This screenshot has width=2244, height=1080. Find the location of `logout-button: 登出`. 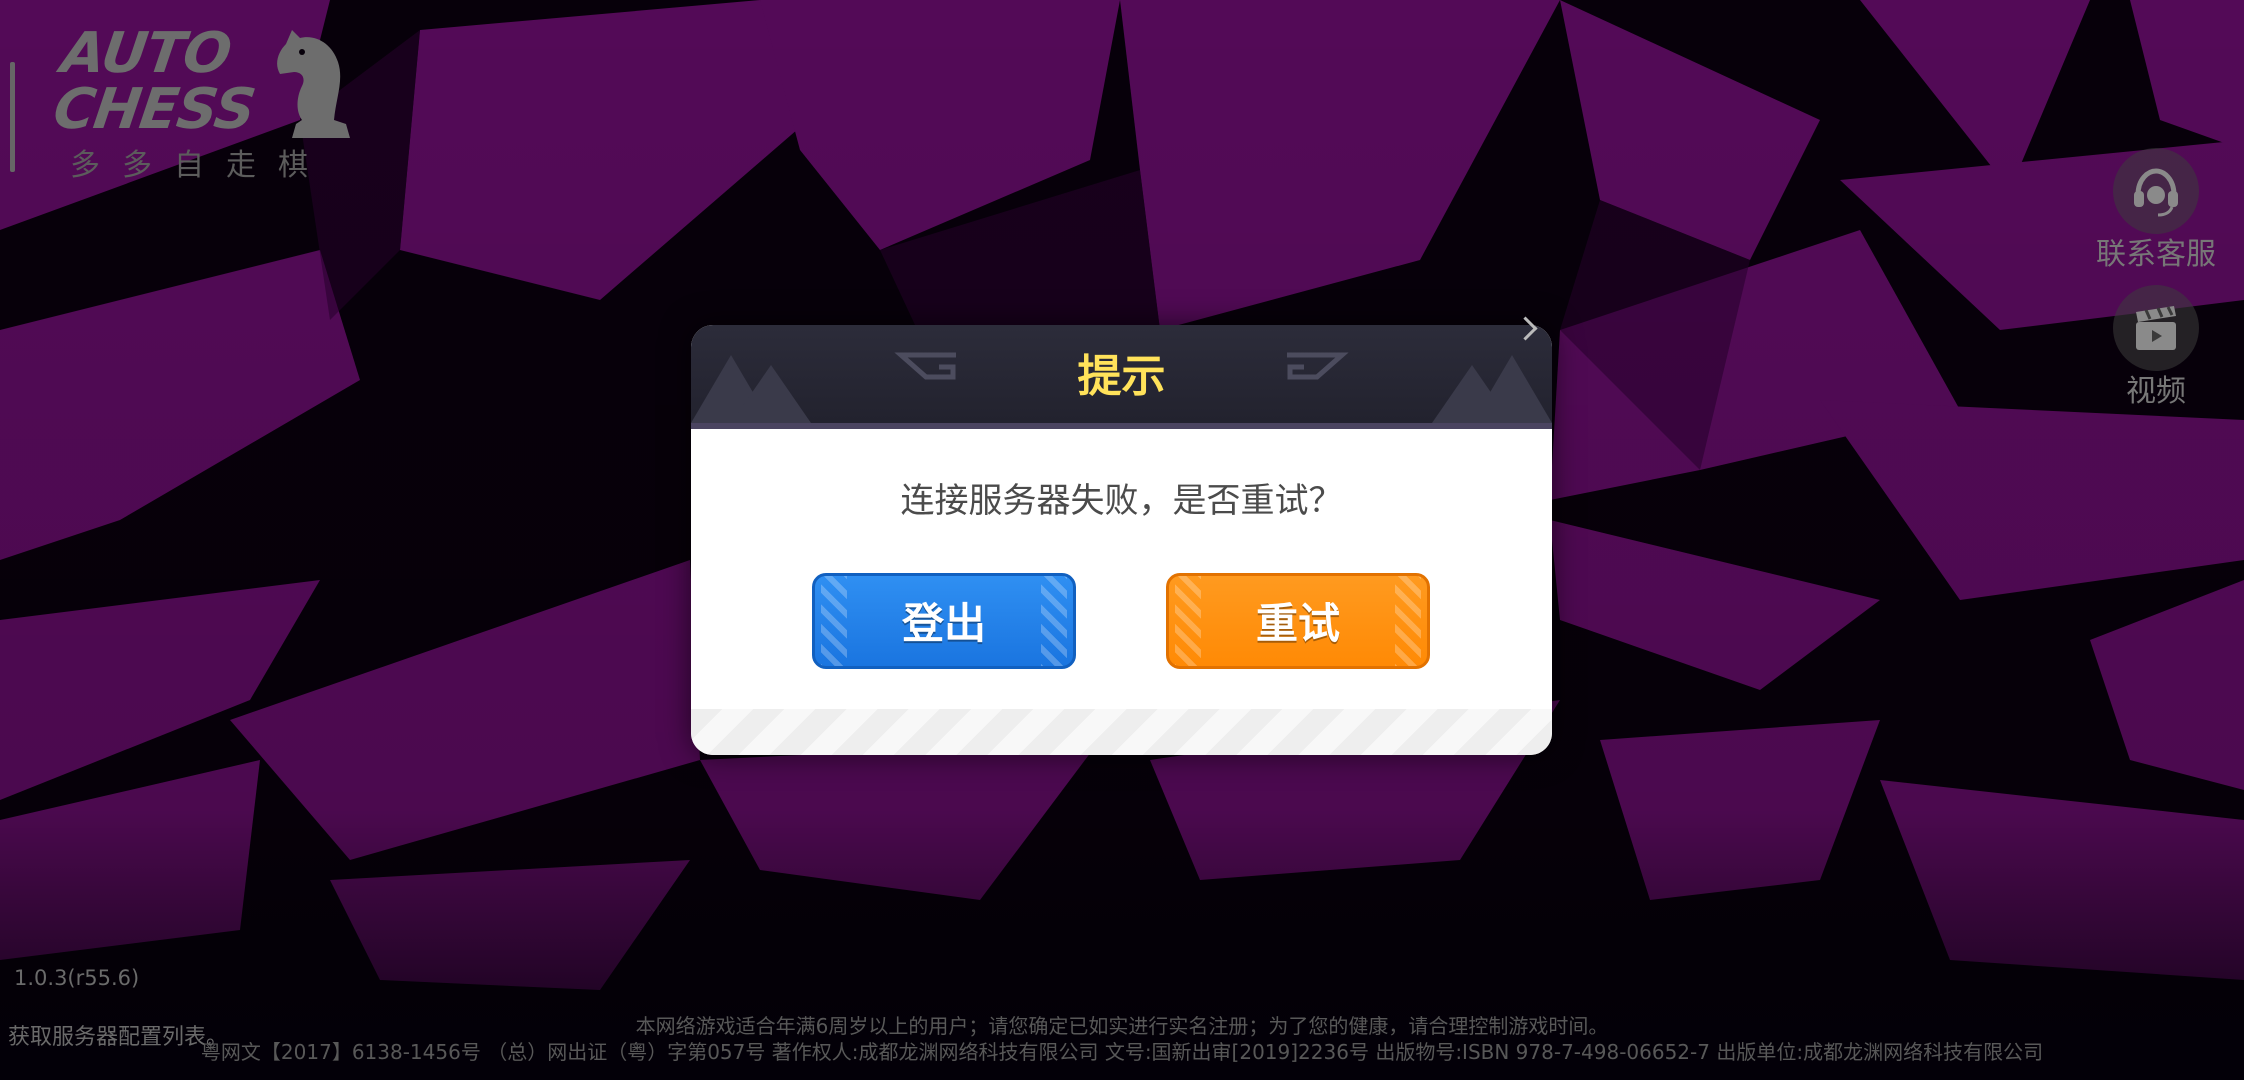

logout-button: 登出 is located at coordinates (944, 621).